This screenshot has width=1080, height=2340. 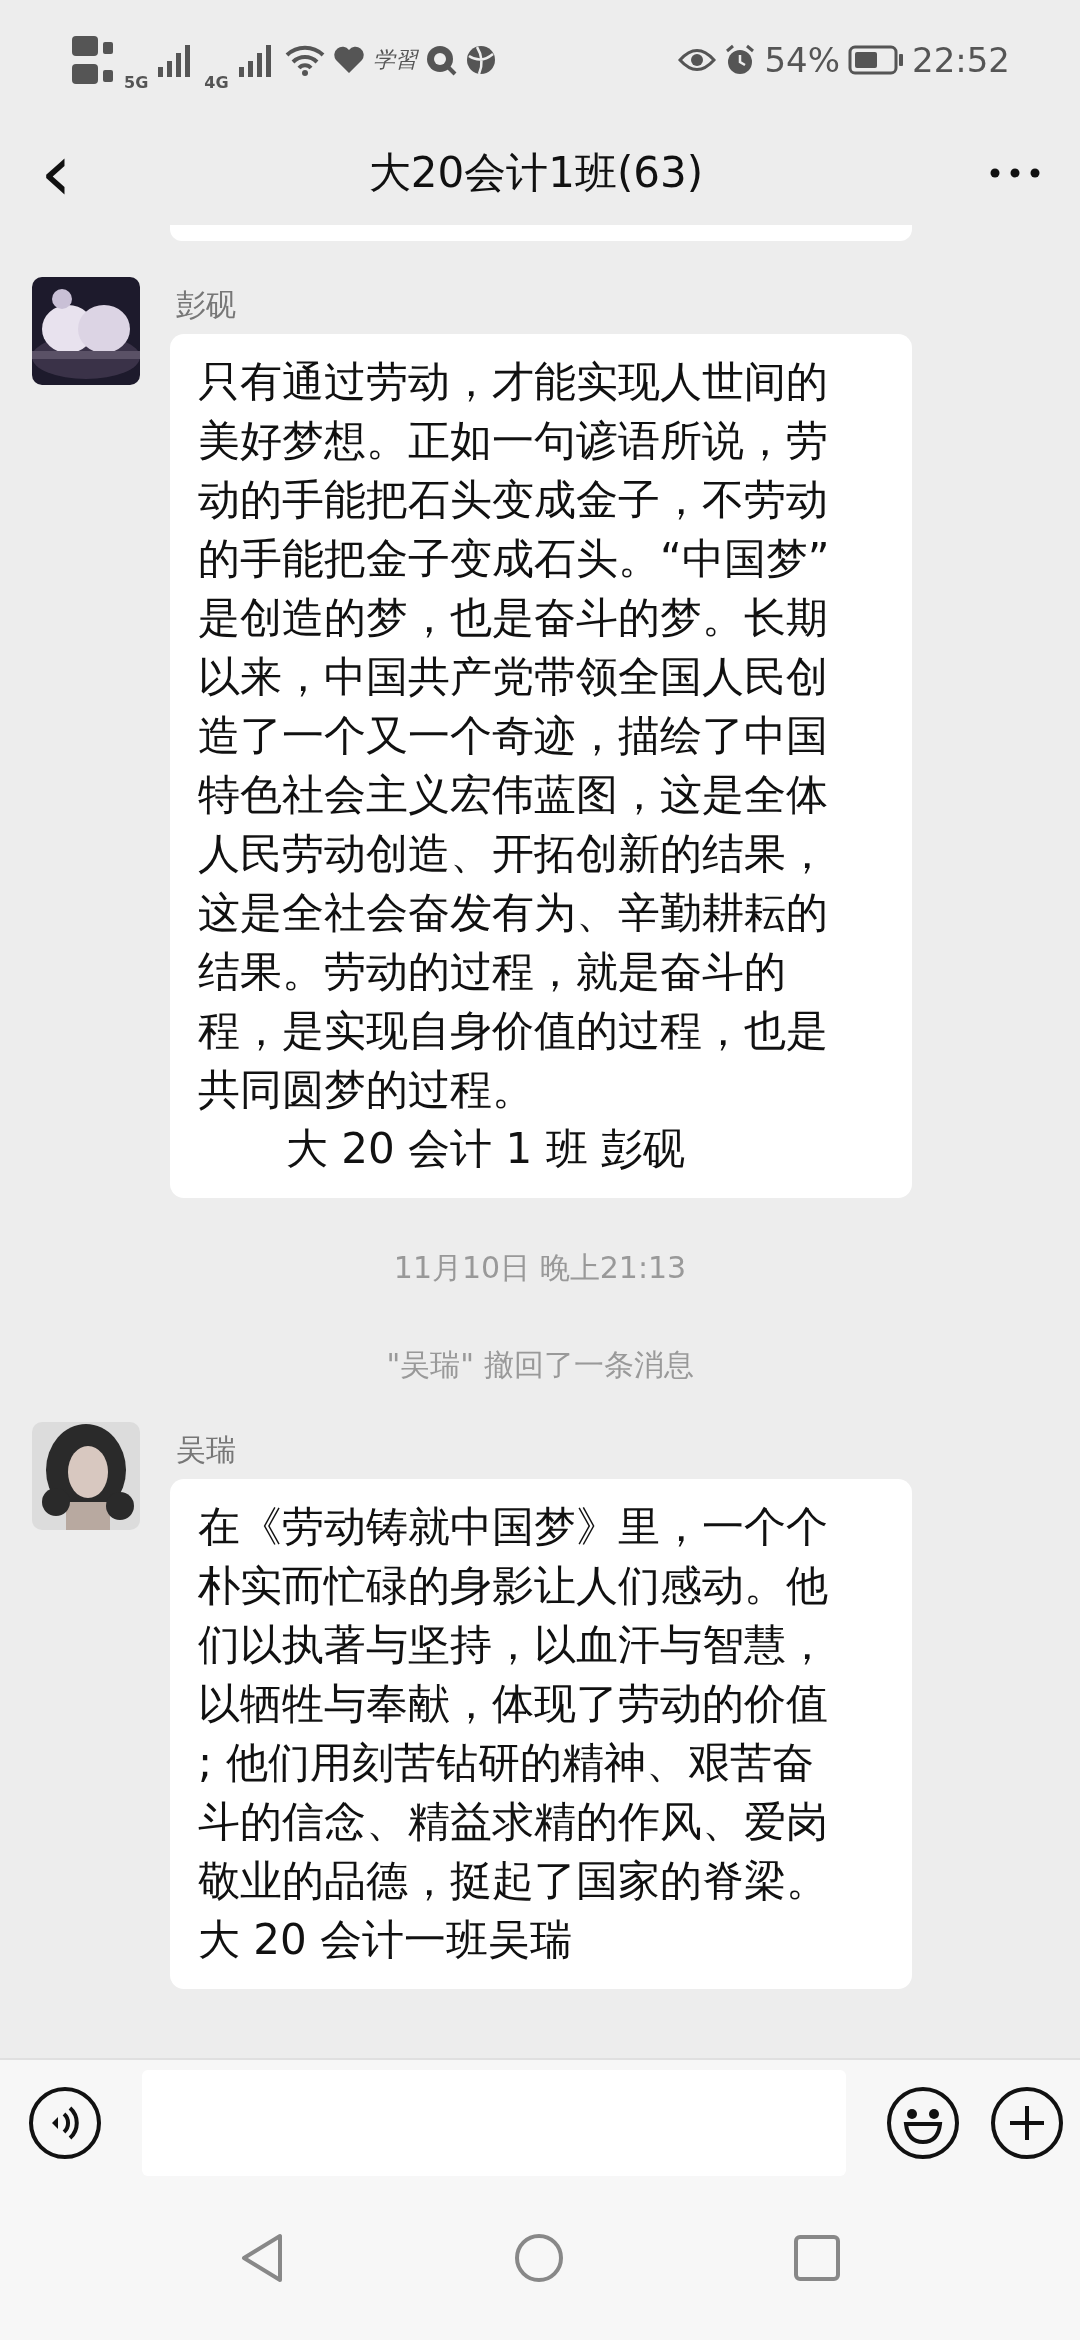 I want to click on recall-notice: "吴瑞" 撤回了一条消息, so click(x=540, y=1365).